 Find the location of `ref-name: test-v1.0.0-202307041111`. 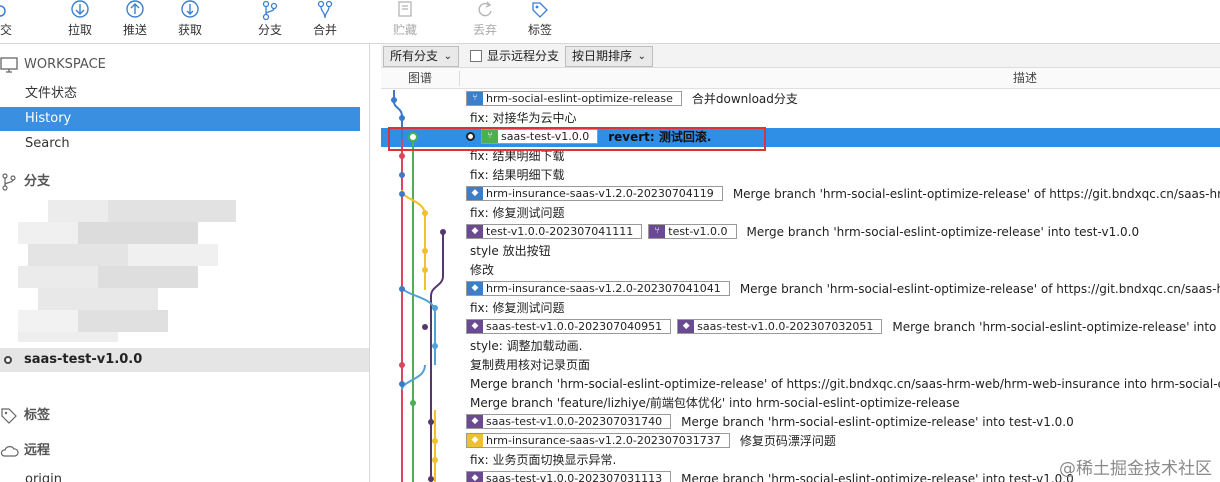

ref-name: test-v1.0.0-202307041111 is located at coordinates (560, 231).